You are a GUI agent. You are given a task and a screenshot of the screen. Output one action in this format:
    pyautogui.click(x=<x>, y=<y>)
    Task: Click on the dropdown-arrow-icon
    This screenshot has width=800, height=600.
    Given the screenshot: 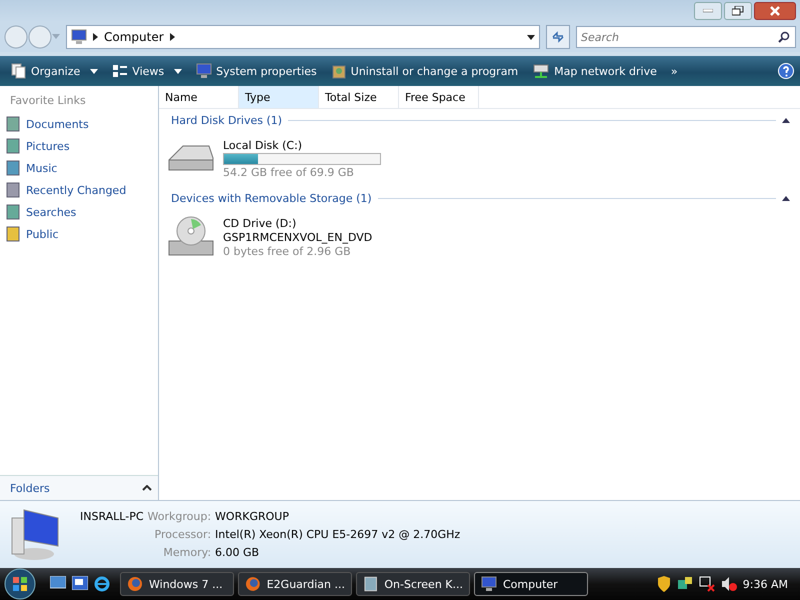 What is the action you would take?
    pyautogui.click(x=531, y=37)
    